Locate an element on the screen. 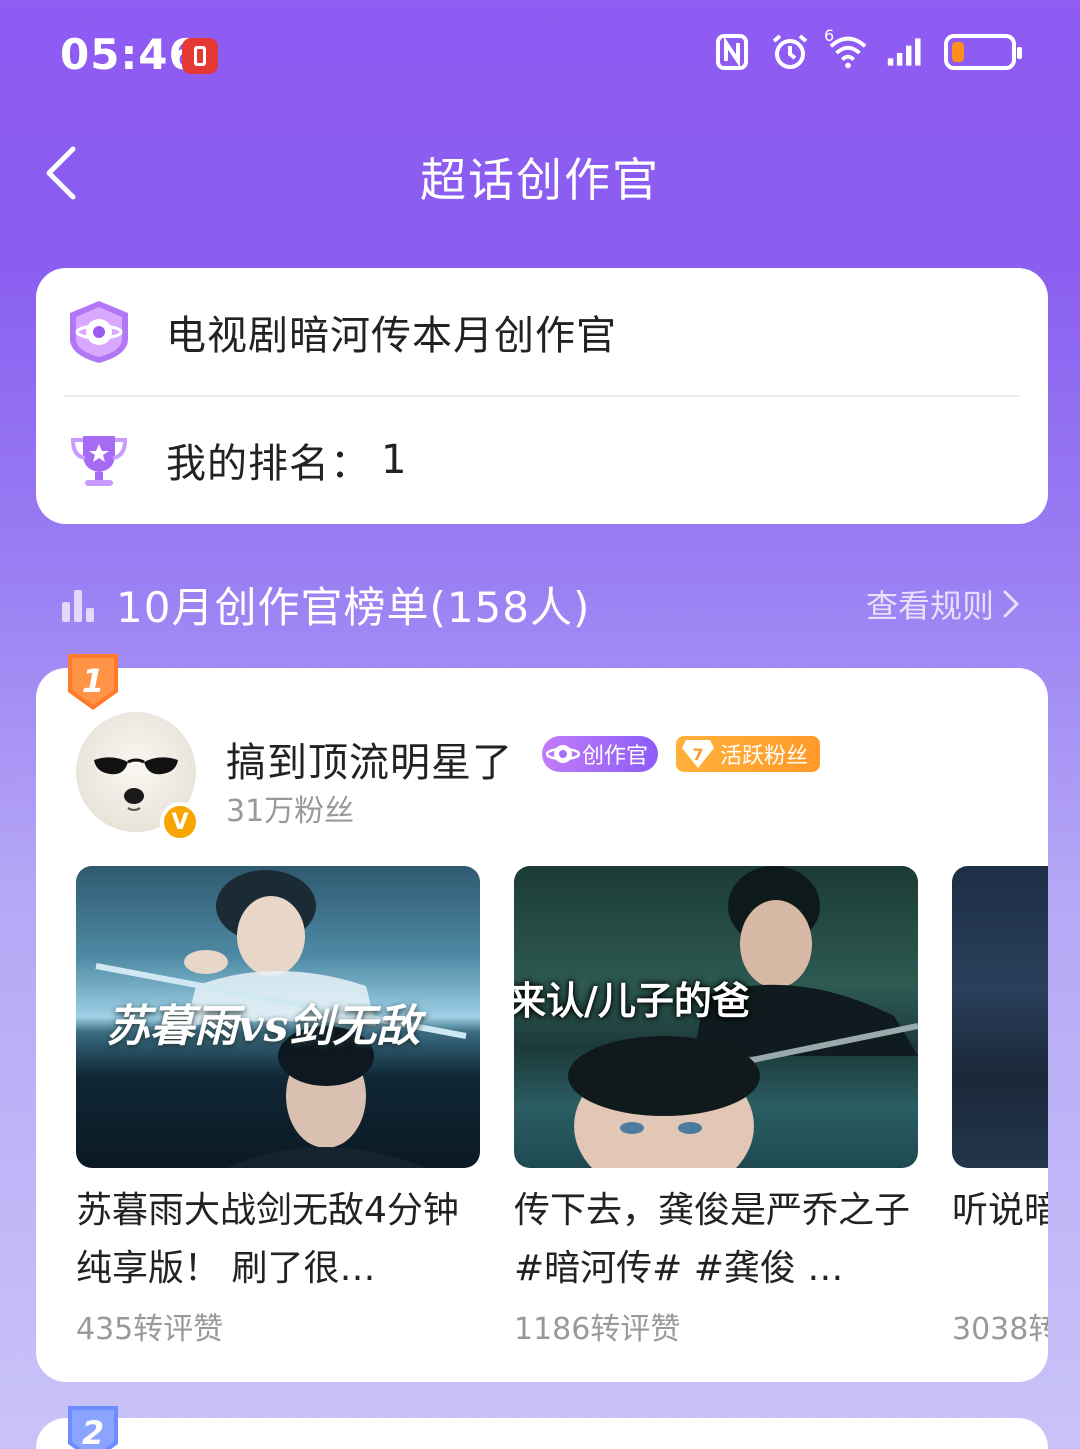  post-title: 听说暗河传 is located at coordinates (1000, 1210).